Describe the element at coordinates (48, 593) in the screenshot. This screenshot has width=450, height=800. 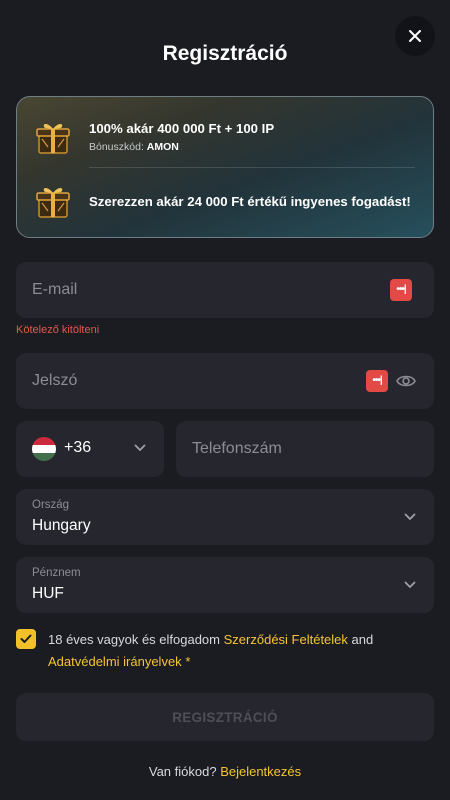
I see `currency-value: HUF` at that location.